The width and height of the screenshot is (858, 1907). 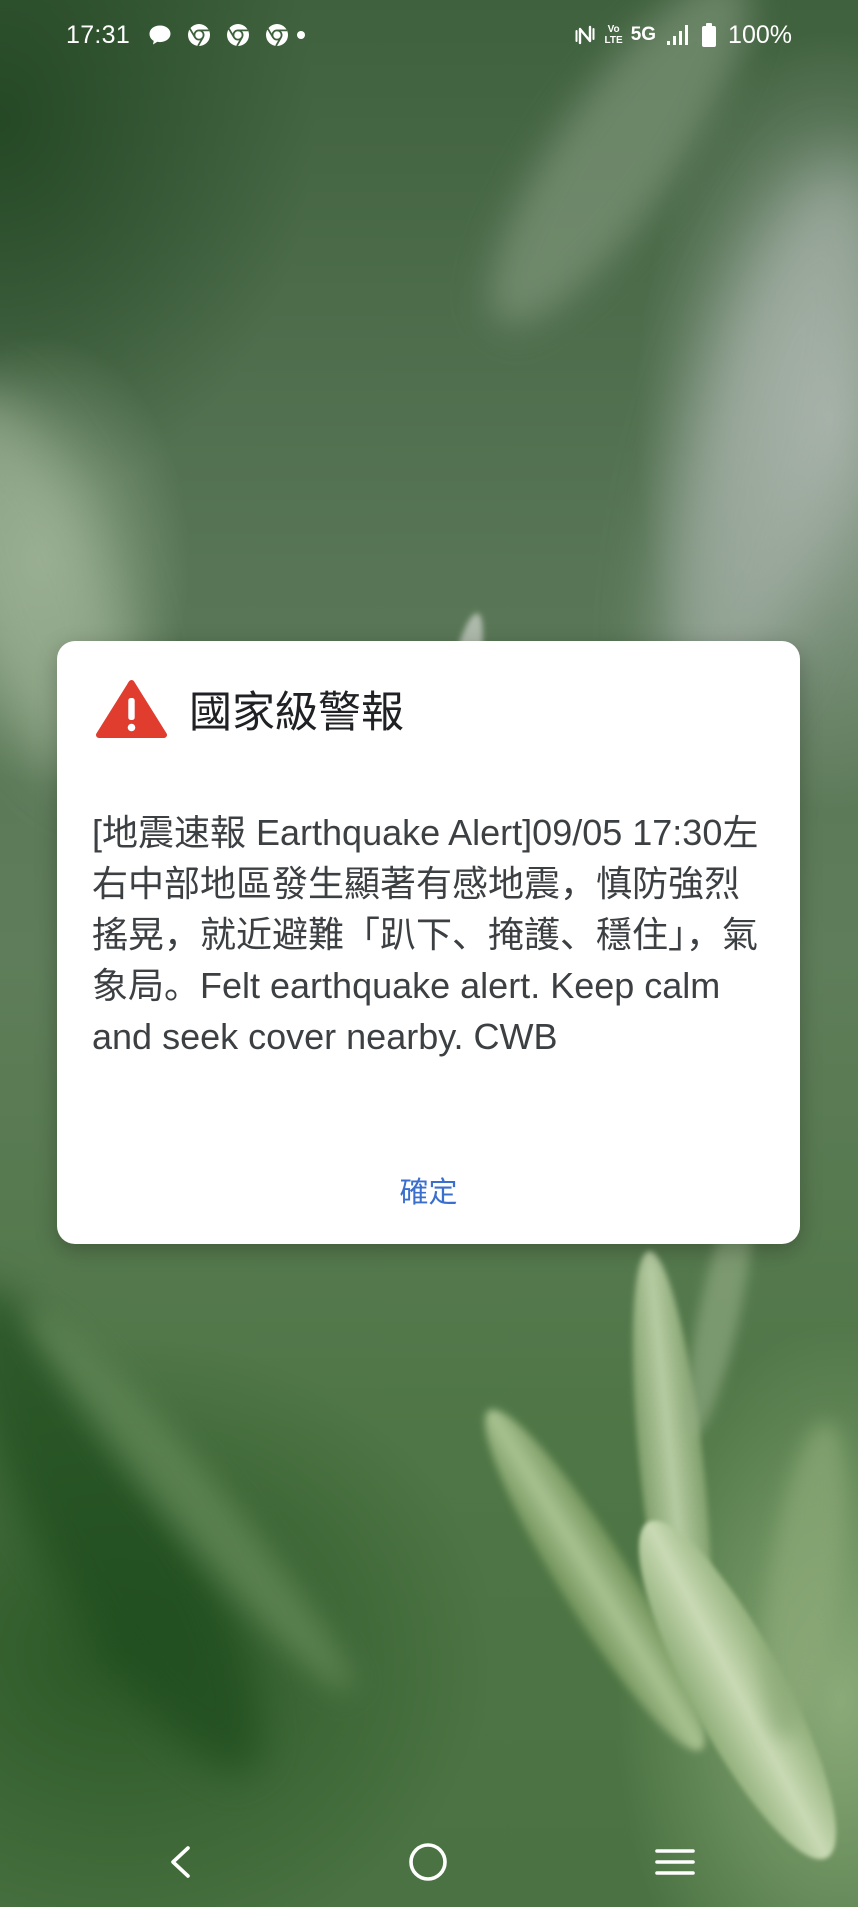 What do you see at coordinates (613, 40) in the screenshot?
I see `volte-bottom-label: LTE` at bounding box center [613, 40].